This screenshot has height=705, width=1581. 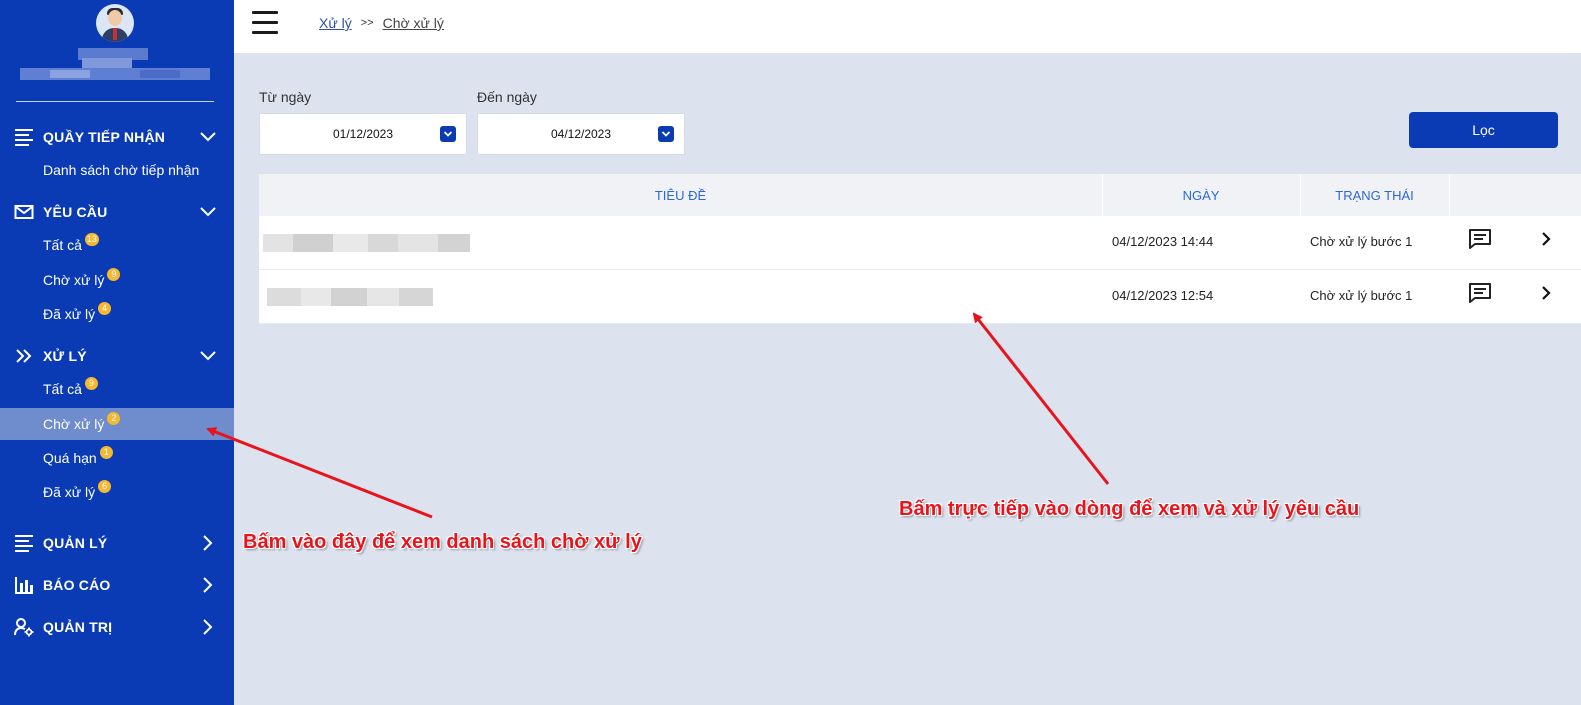 I want to click on to-date-value: 04/12/2023, so click(x=581, y=134).